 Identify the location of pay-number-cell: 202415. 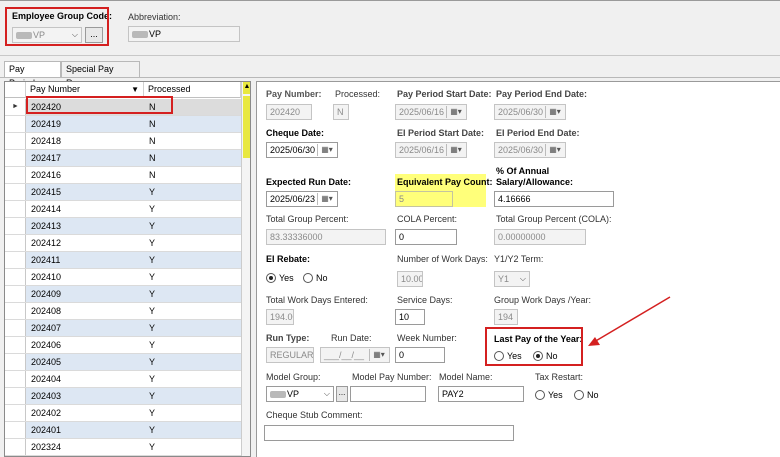
(86, 192).